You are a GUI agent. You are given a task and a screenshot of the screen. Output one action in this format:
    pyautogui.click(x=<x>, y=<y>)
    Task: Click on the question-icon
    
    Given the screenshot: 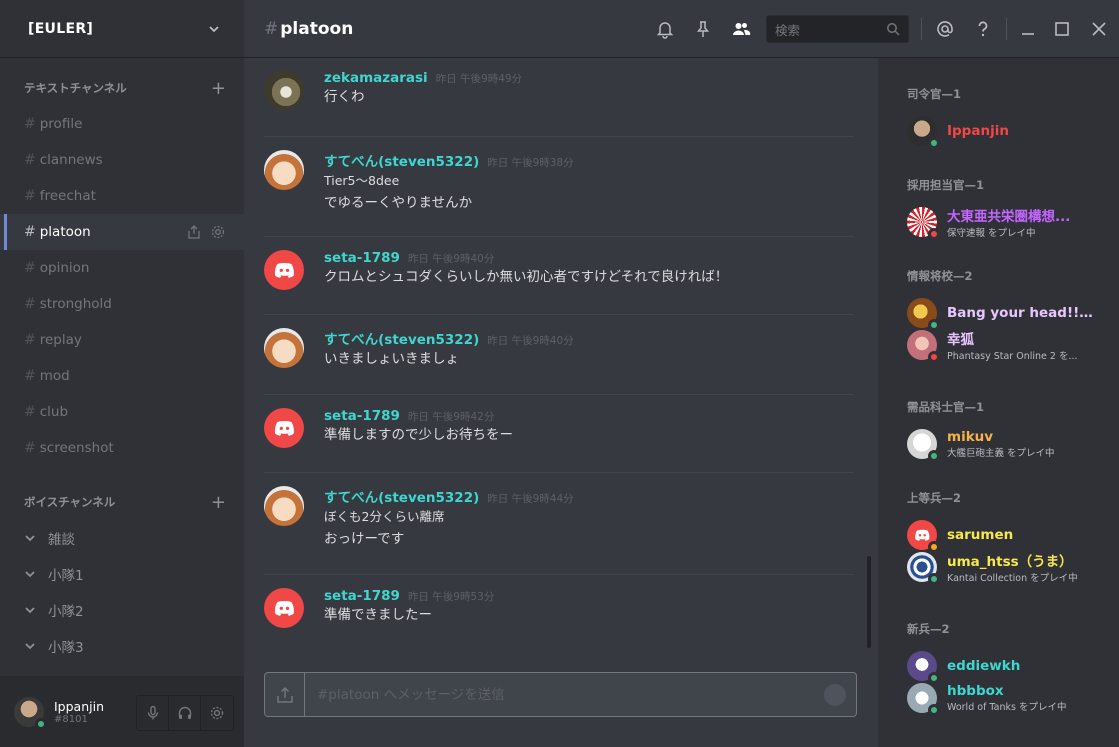 What is the action you would take?
    pyautogui.click(x=983, y=29)
    